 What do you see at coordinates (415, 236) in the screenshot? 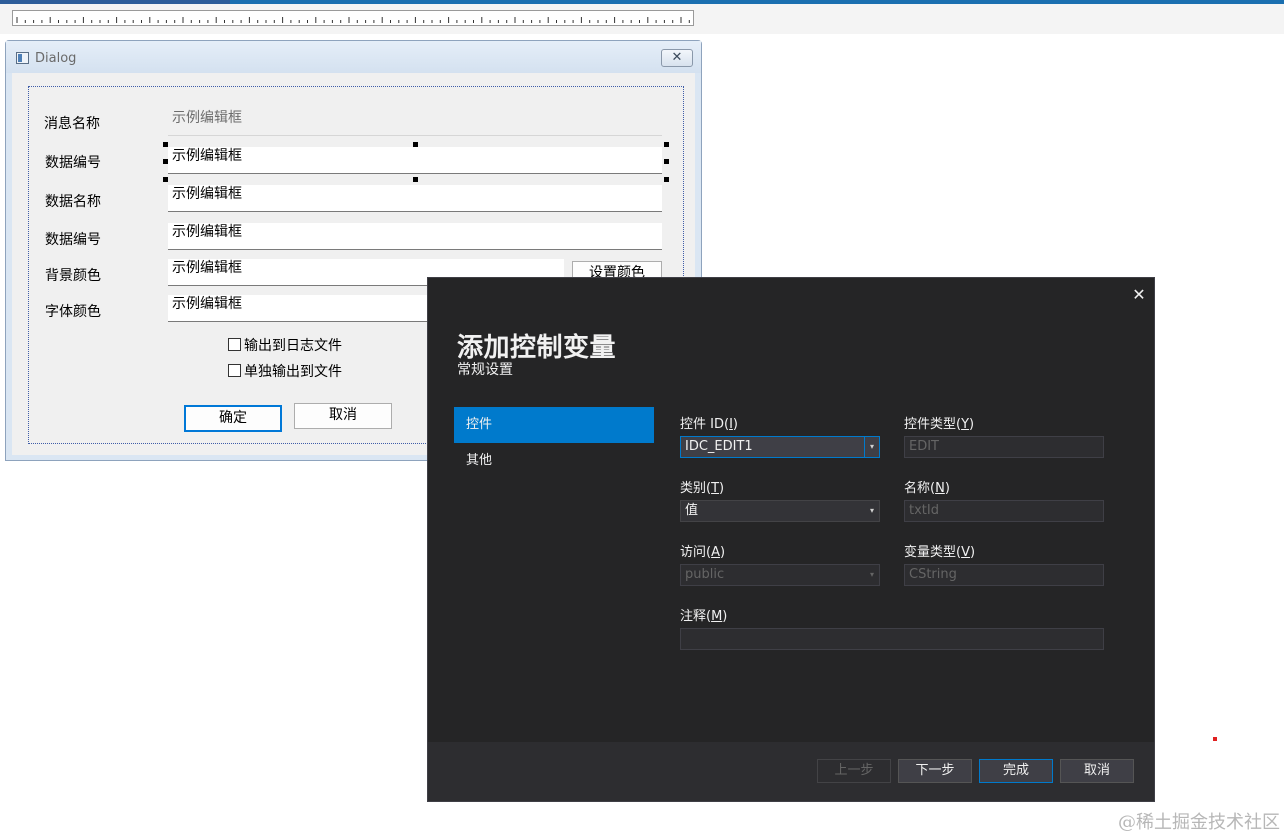
I see `data-id-edit-2: 示例编辑框` at bounding box center [415, 236].